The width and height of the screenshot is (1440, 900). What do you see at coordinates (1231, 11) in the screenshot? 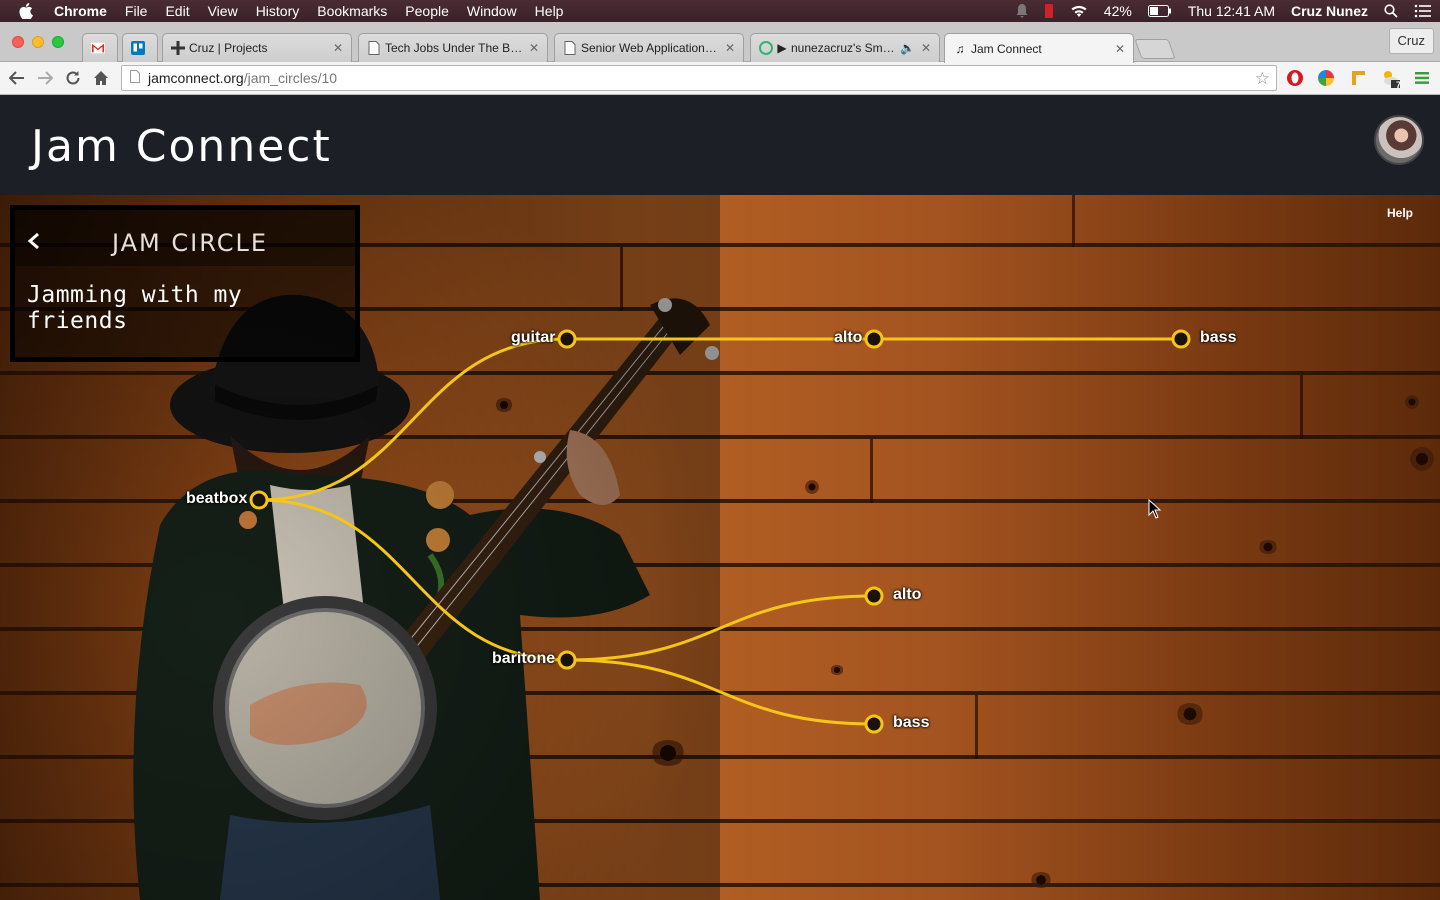
I see `menubar-clock: Thu 12:41 AM` at bounding box center [1231, 11].